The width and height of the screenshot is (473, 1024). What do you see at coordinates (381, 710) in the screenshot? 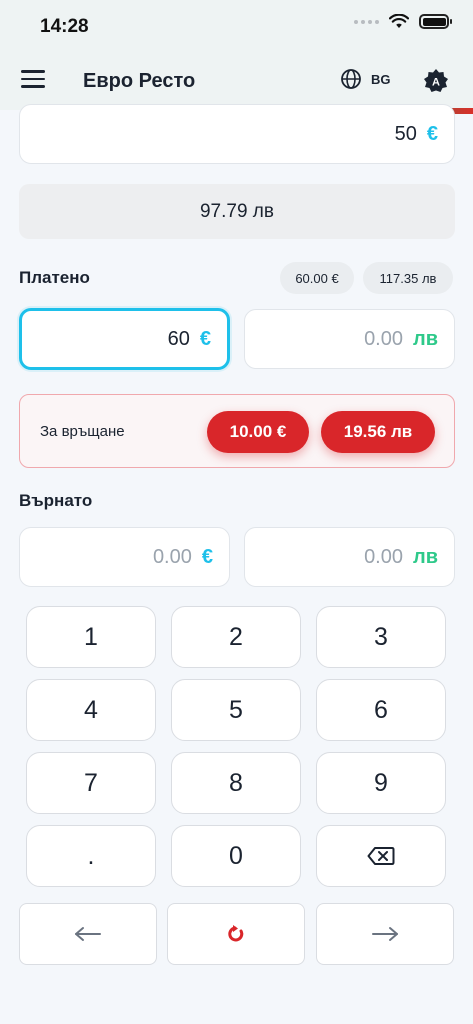
I see `key-6: 6` at bounding box center [381, 710].